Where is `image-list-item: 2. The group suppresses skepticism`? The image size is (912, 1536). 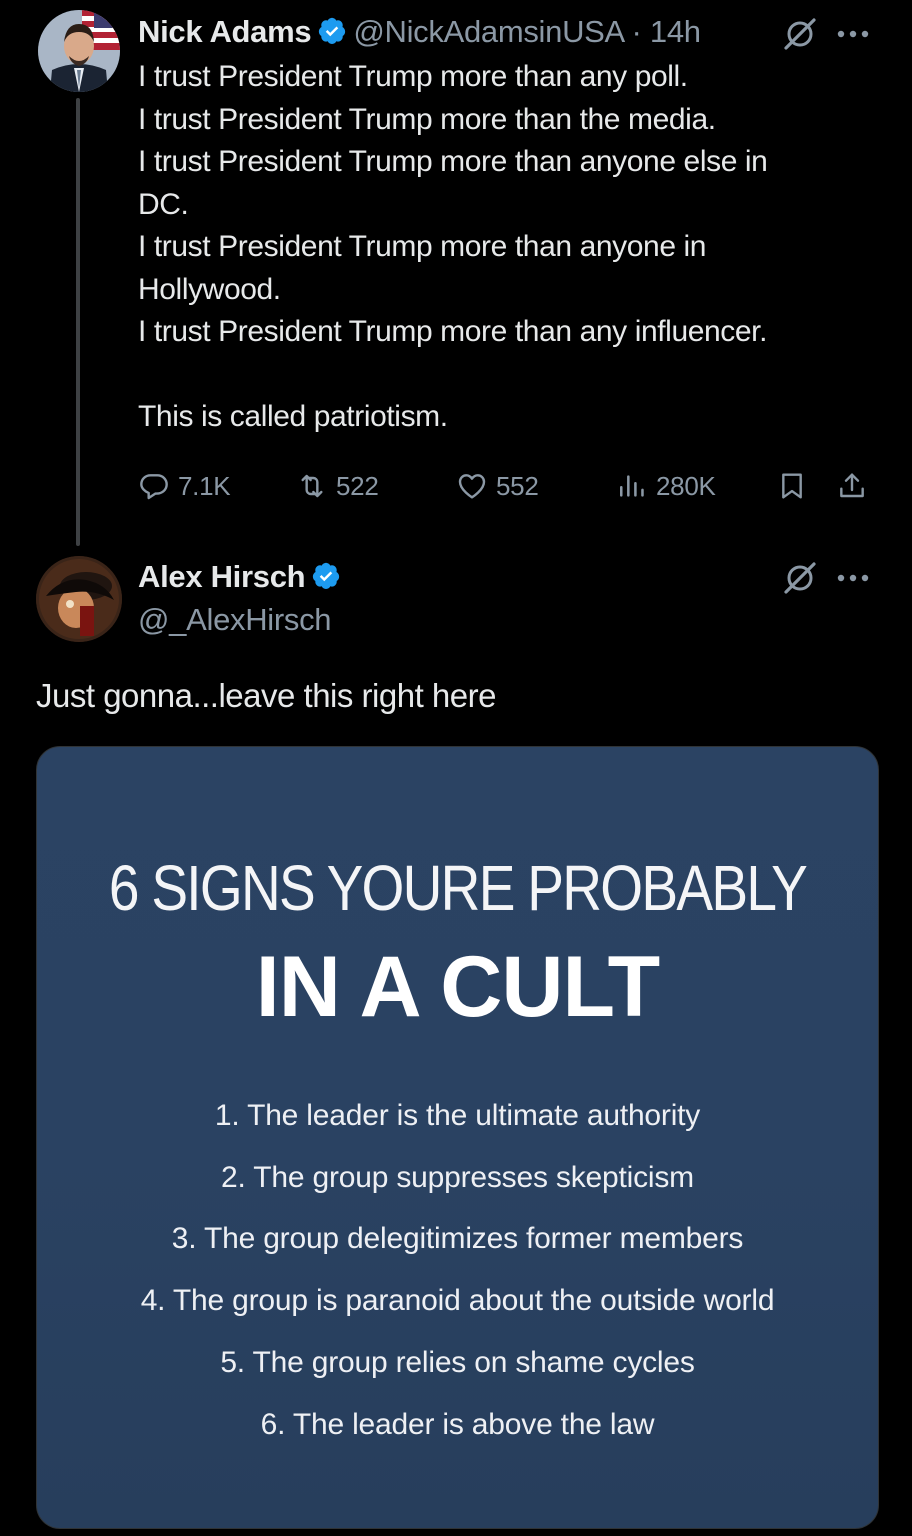
image-list-item: 2. The group suppresses skepticism is located at coordinates (457, 1177).